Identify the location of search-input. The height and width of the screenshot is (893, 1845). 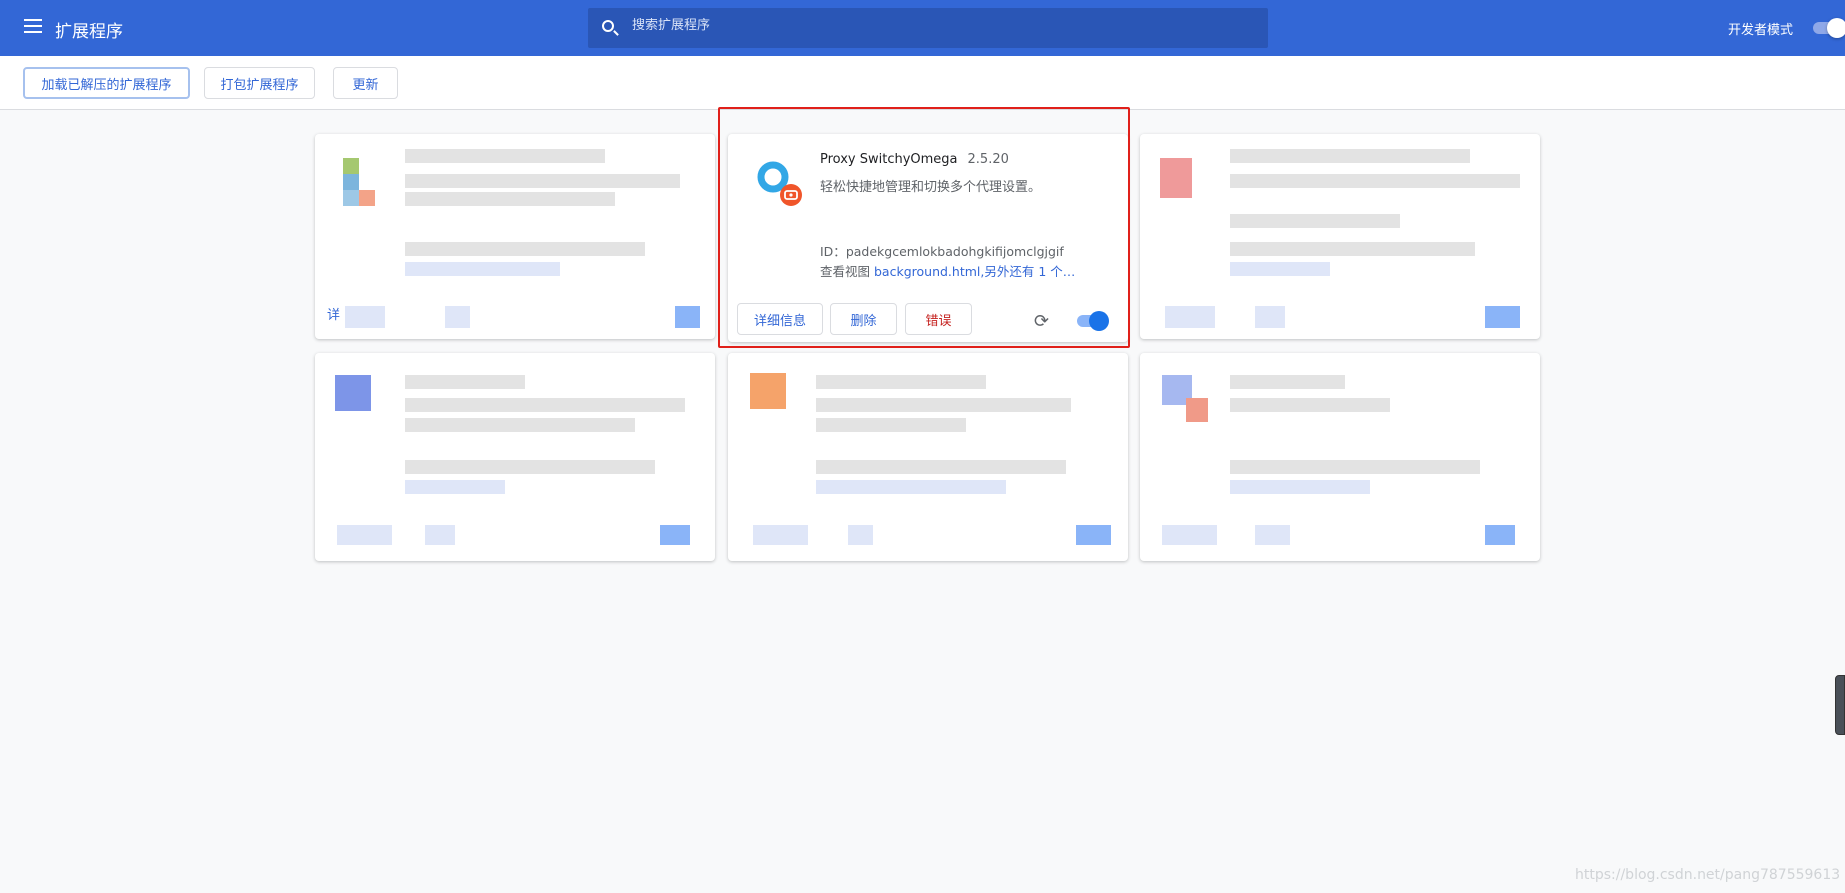
(932, 25).